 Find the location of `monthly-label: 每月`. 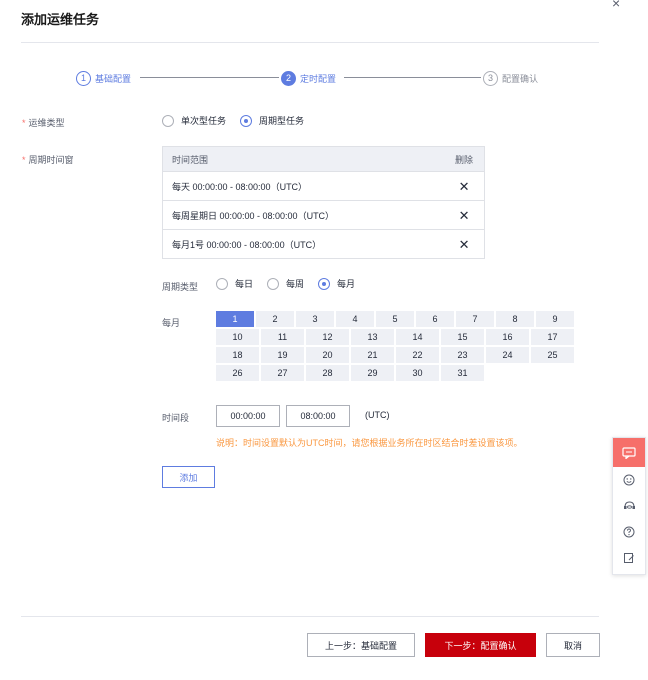

monthly-label: 每月 is located at coordinates (171, 323).